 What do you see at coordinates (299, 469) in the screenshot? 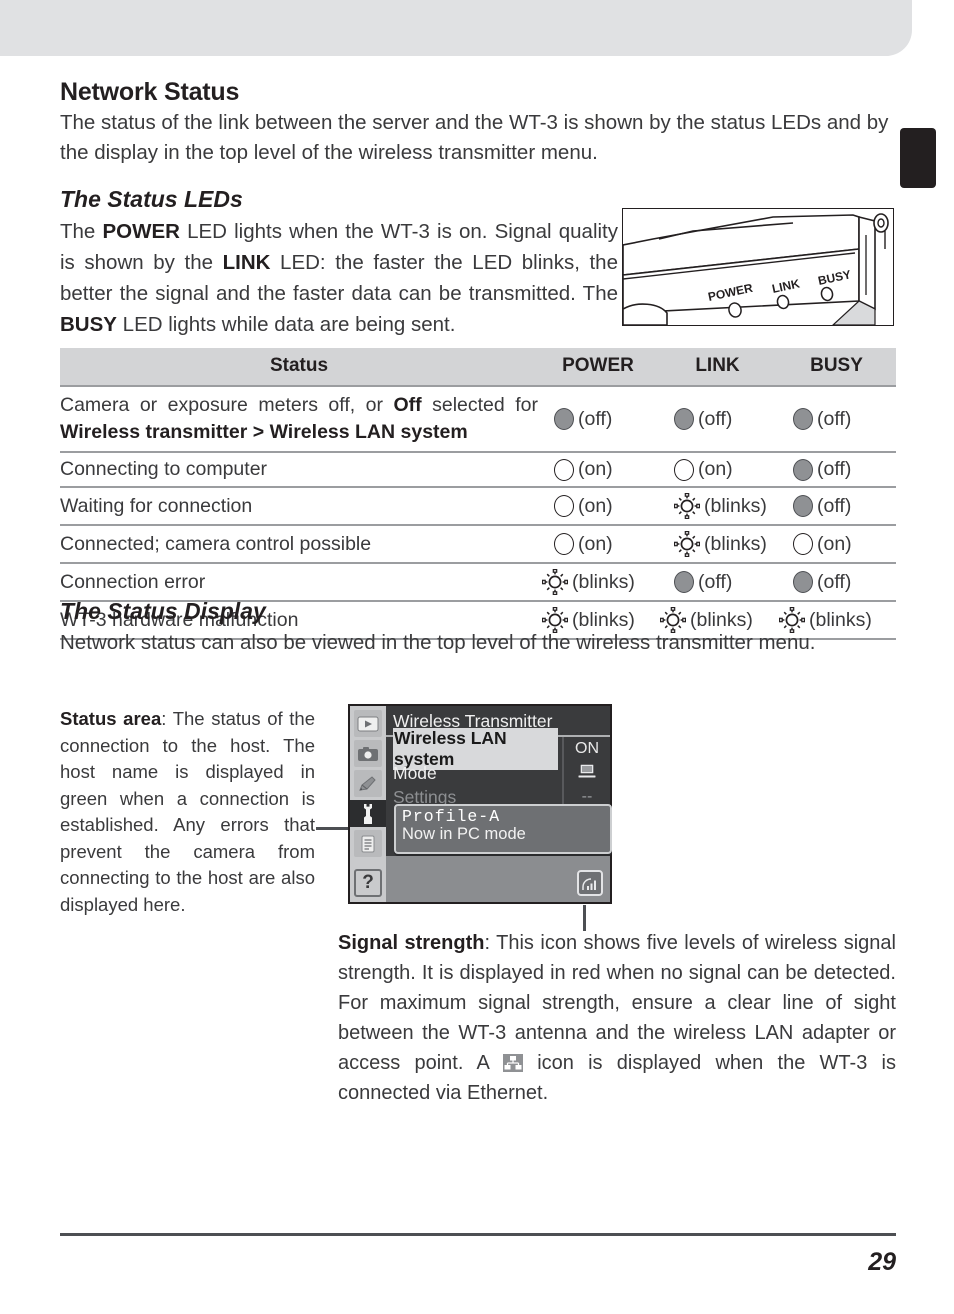
I see `row-description: Connecting to computer` at bounding box center [299, 469].